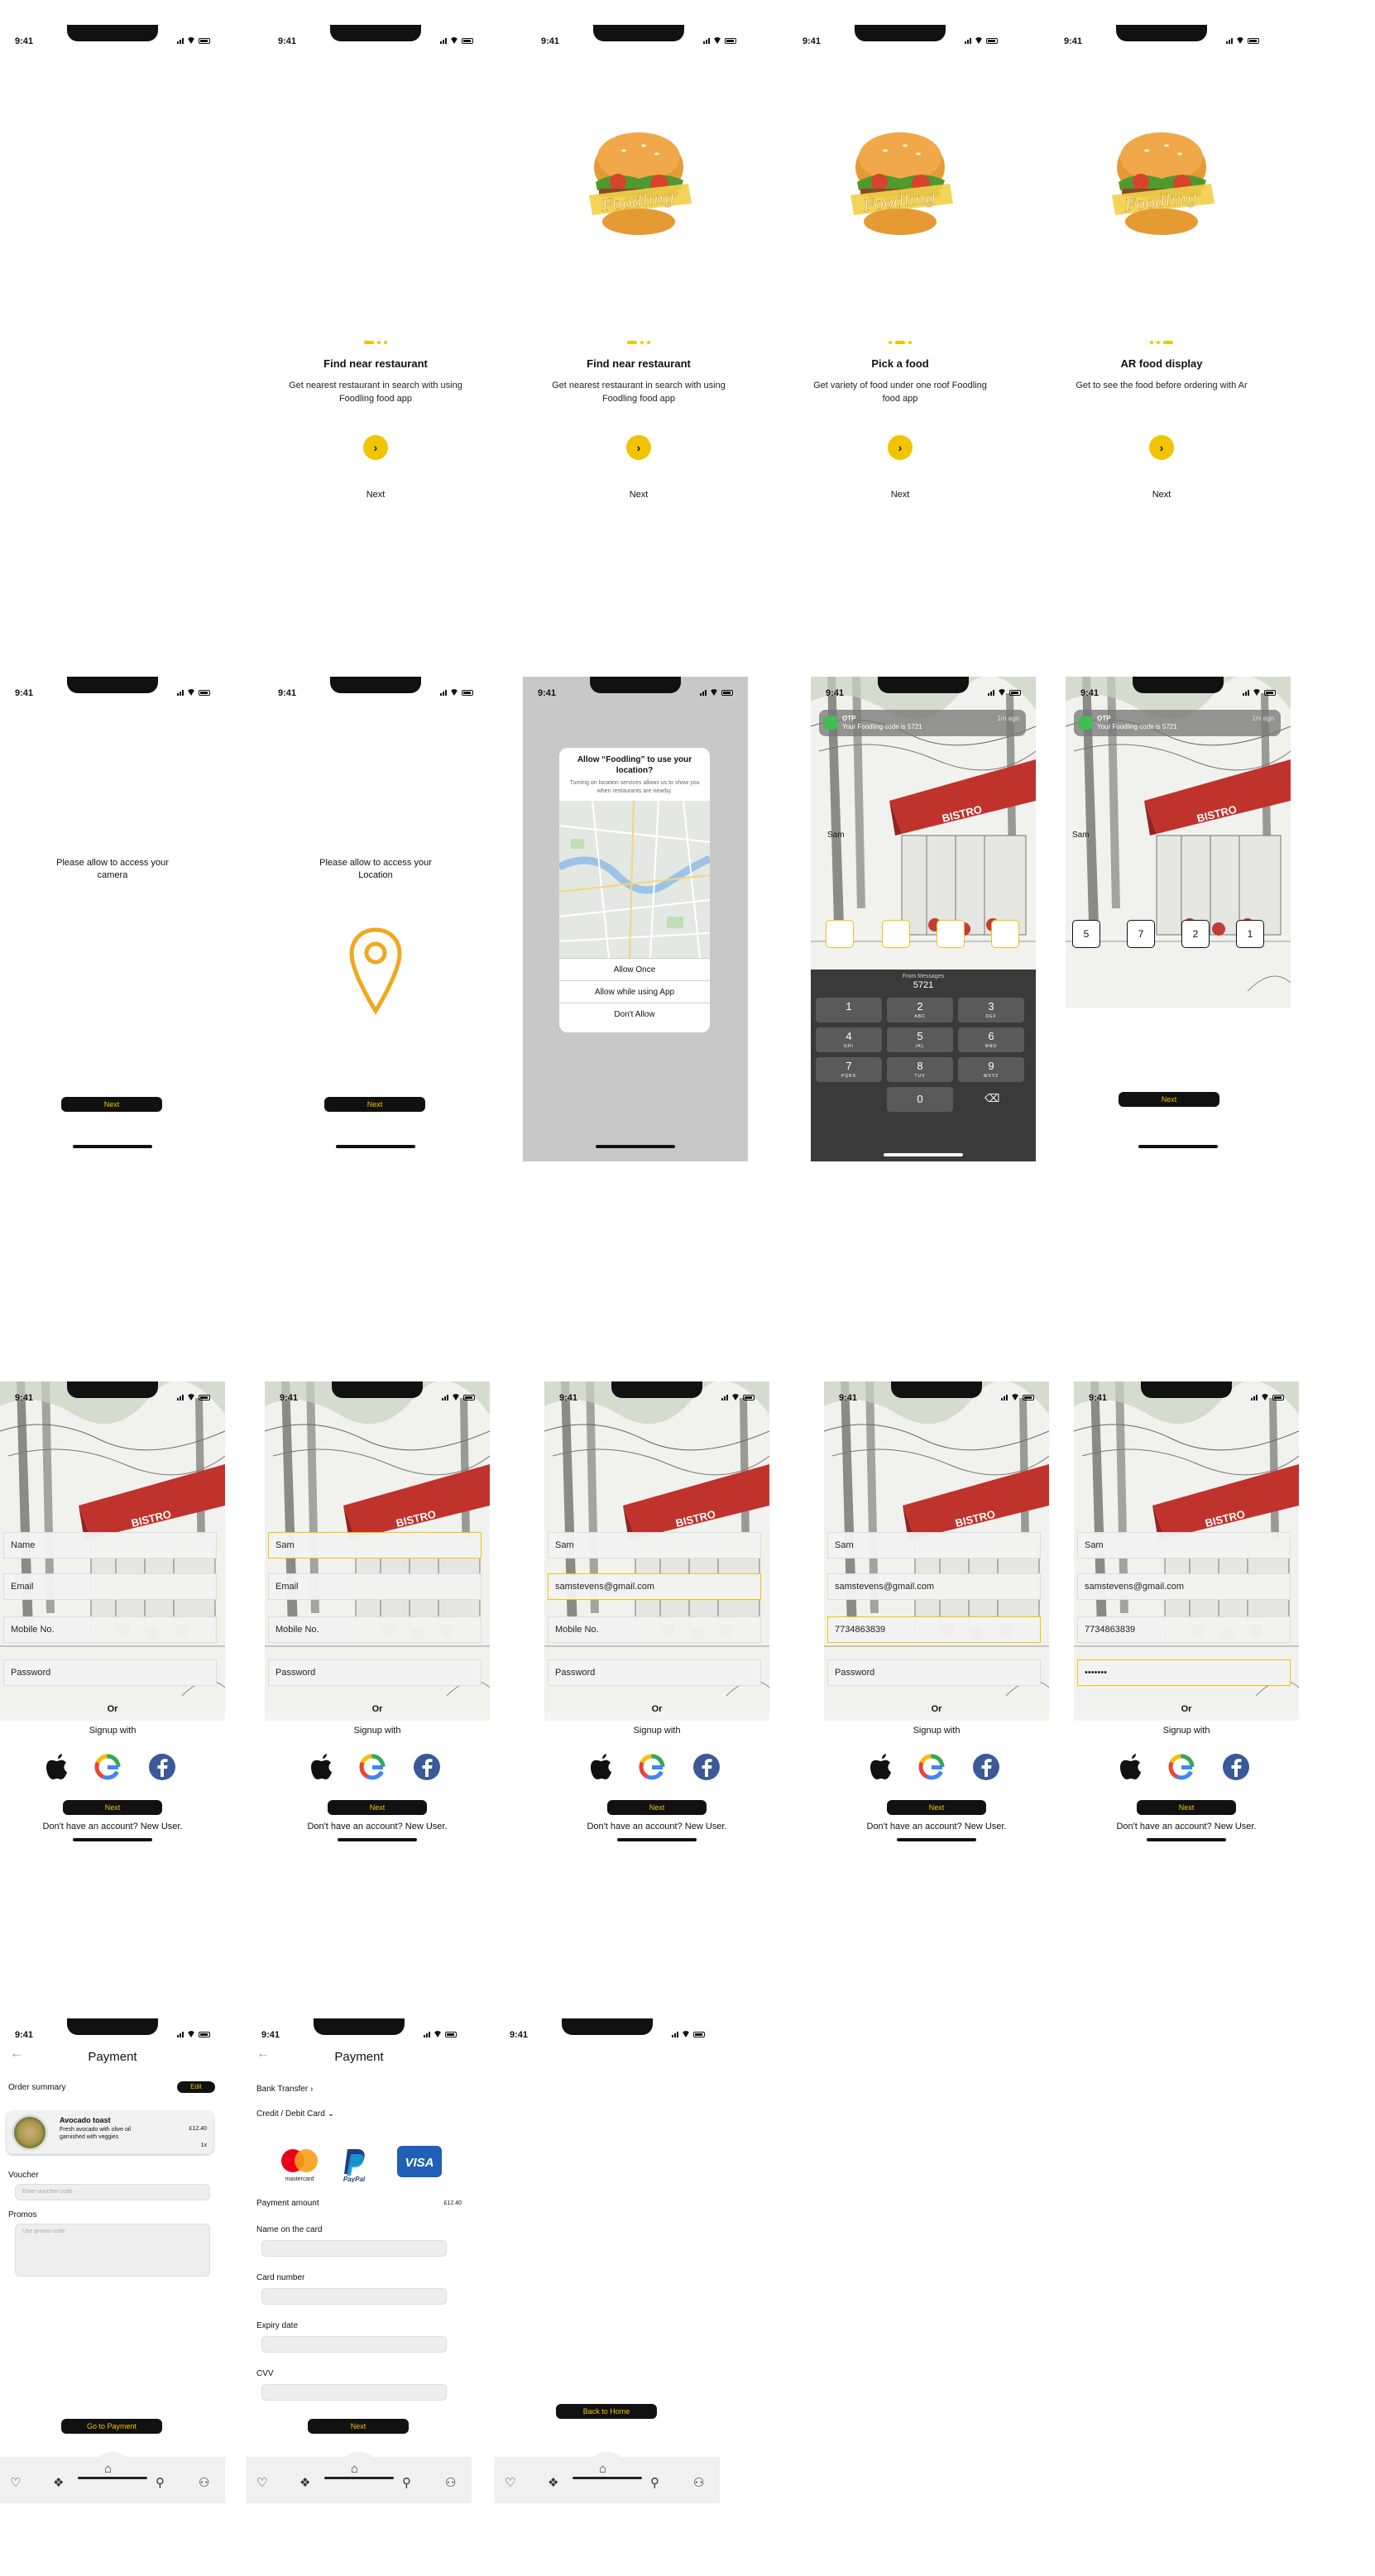 Image resolution: width=1375 pixels, height=2576 pixels. I want to click on key-4: 4 GHI, so click(849, 1039).